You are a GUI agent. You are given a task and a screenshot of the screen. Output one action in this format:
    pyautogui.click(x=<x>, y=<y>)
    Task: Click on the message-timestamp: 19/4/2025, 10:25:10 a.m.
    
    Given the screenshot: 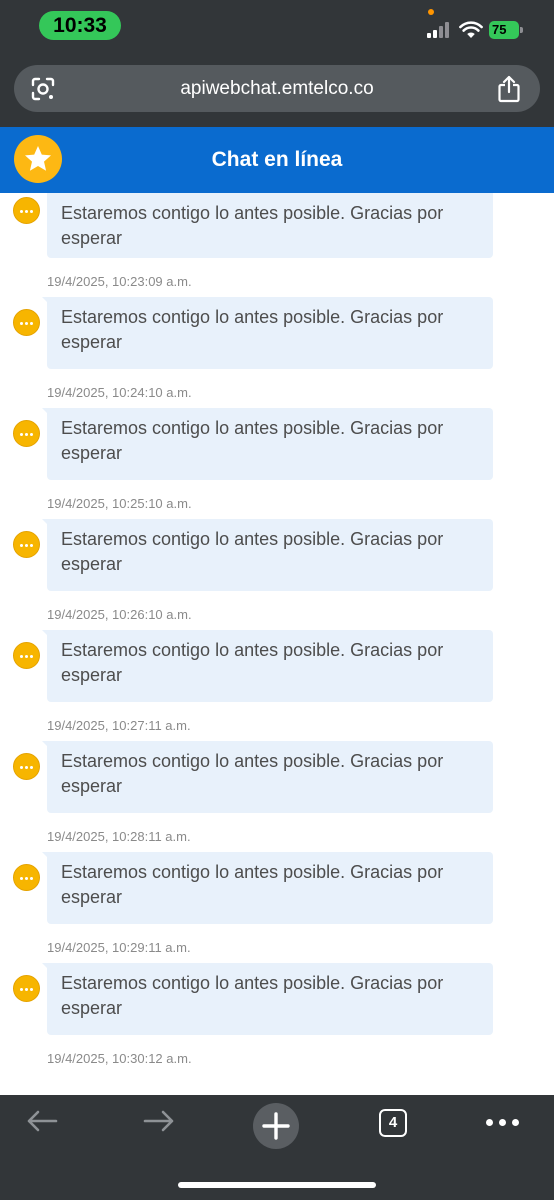 What is the action you would take?
    pyautogui.click(x=119, y=503)
    